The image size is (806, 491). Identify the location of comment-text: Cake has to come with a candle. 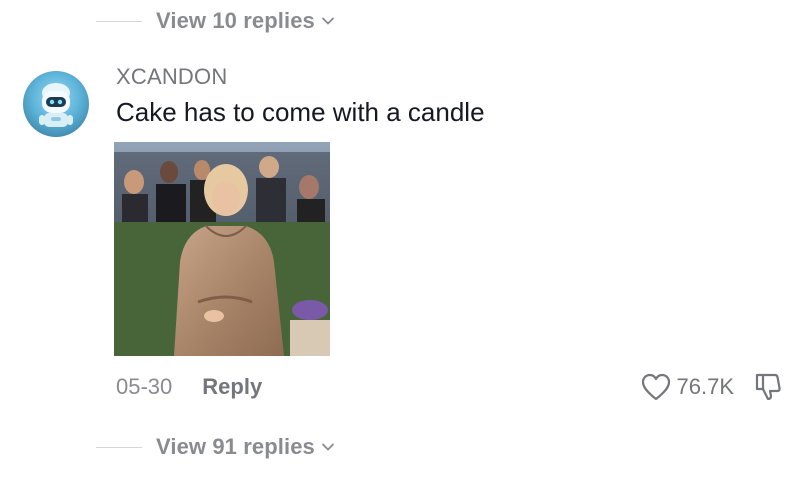
(300, 112).